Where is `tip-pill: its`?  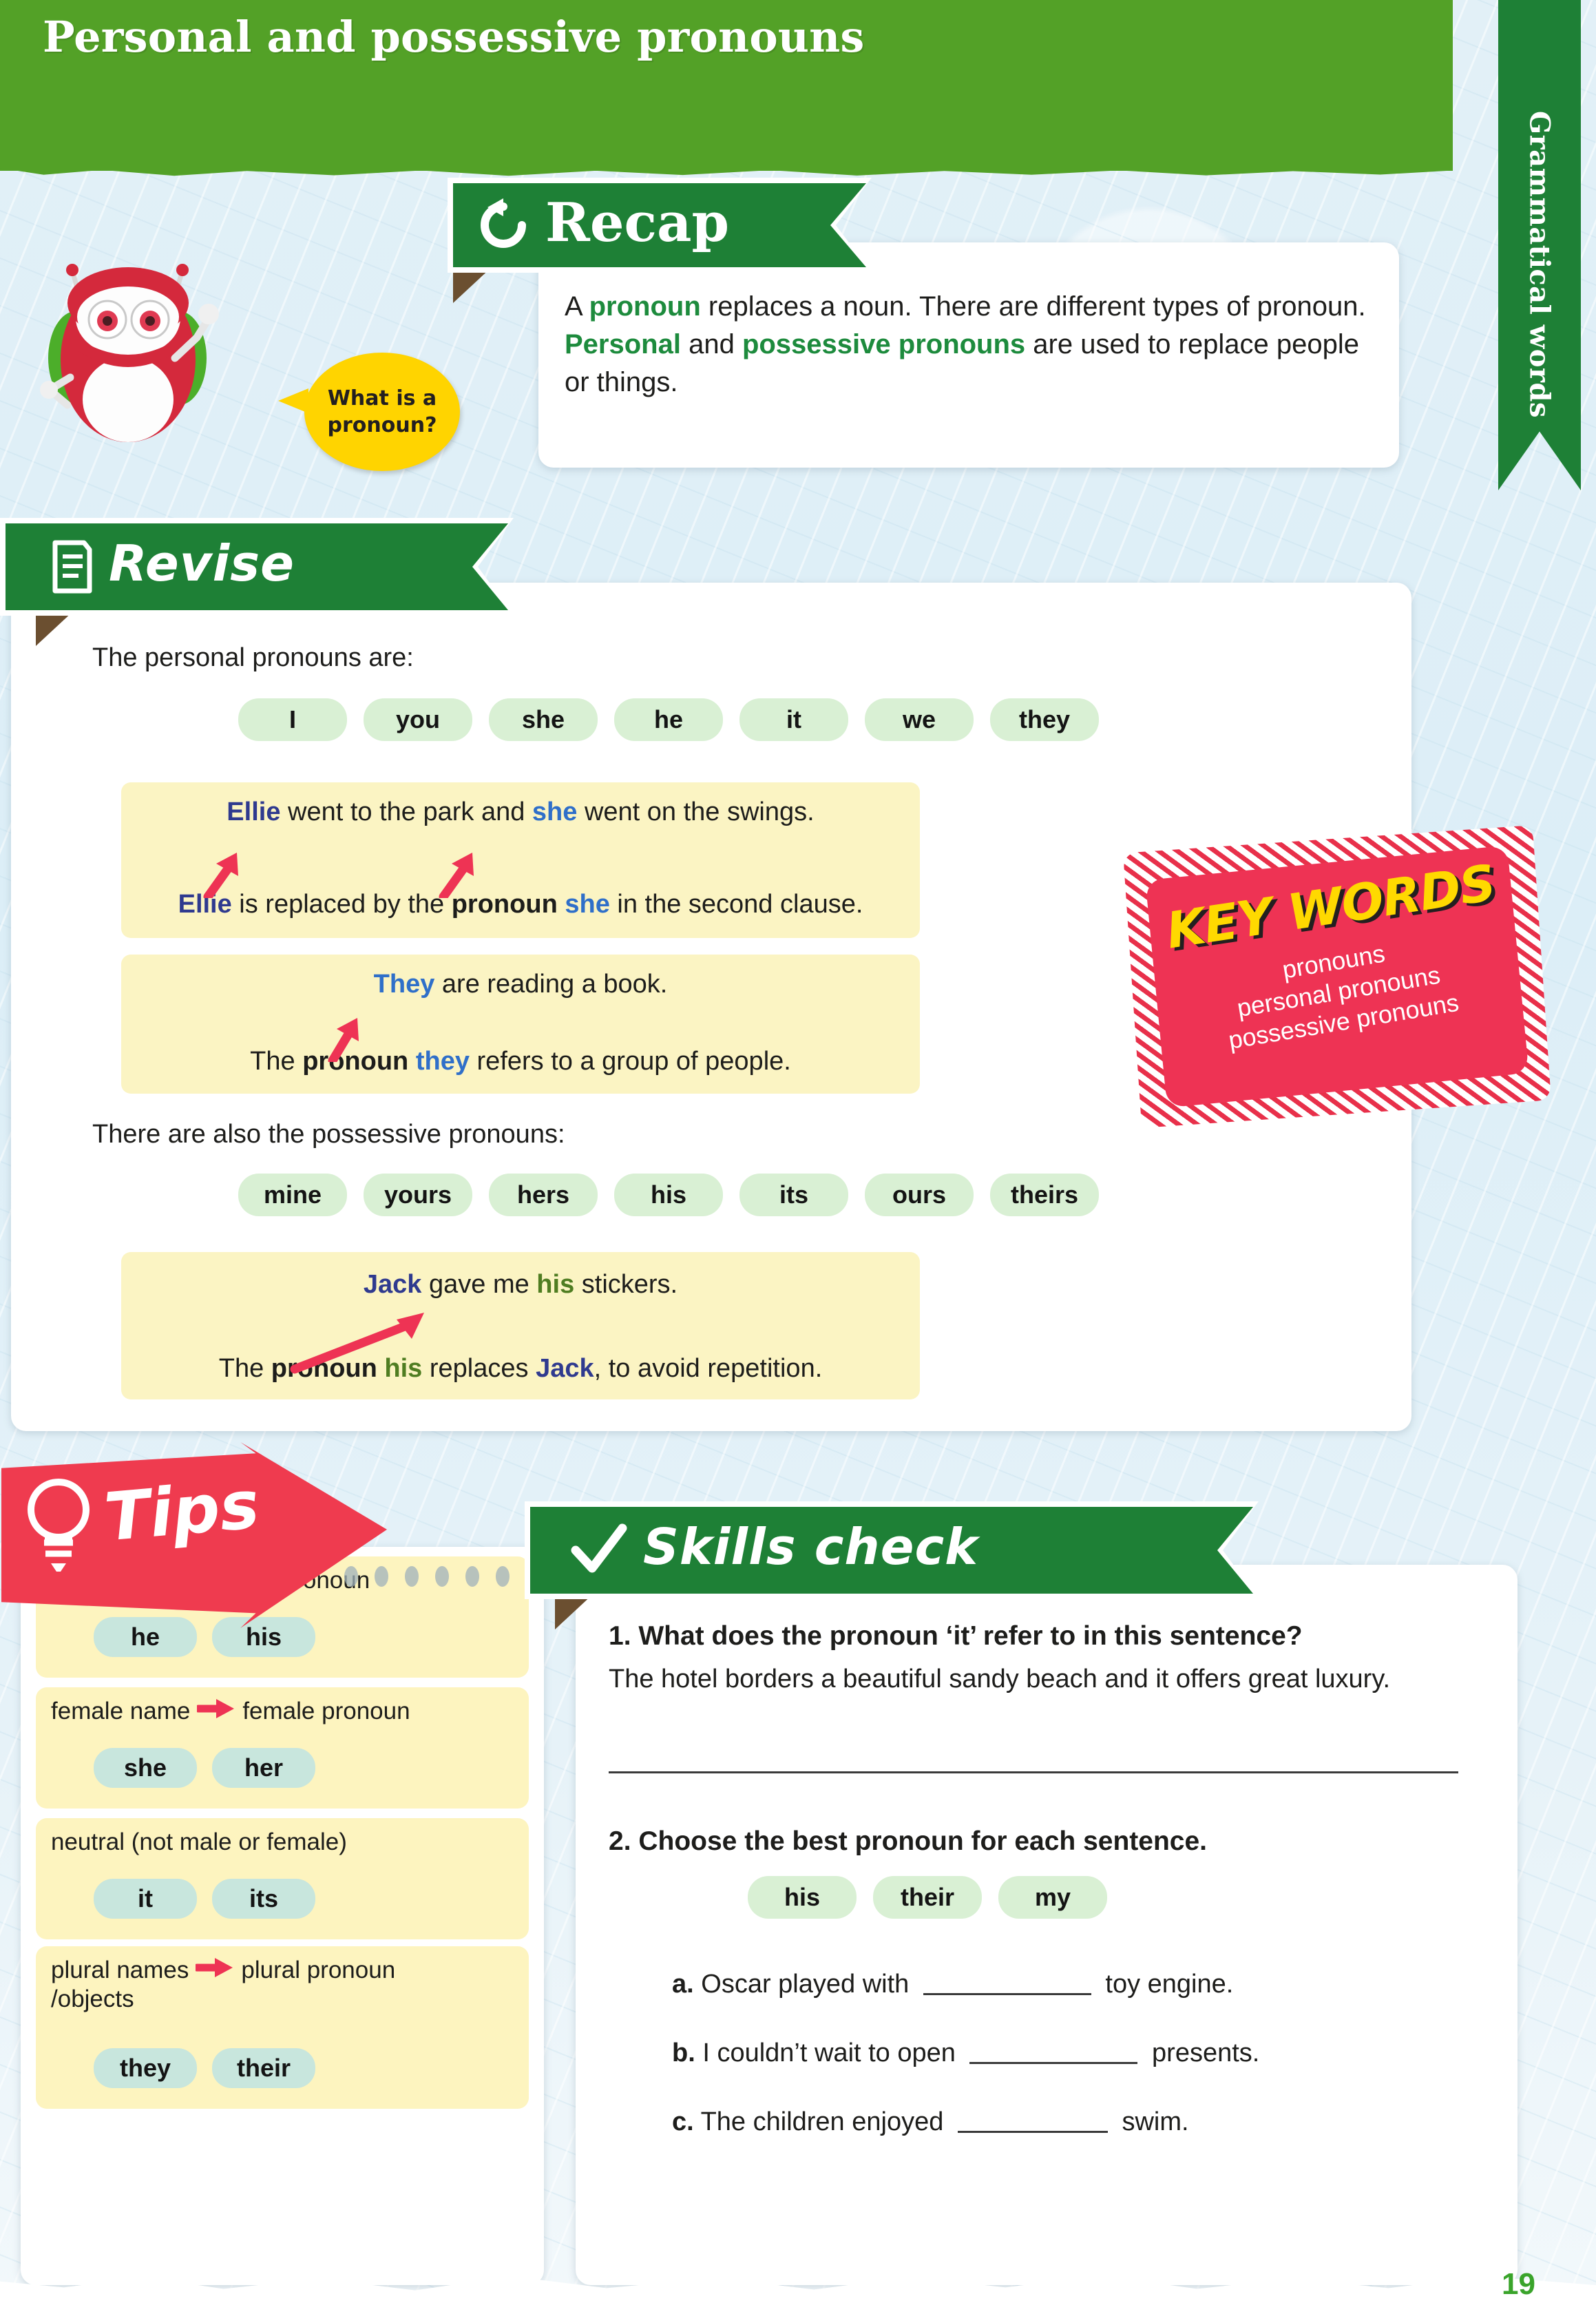 tip-pill: its is located at coordinates (263, 1899).